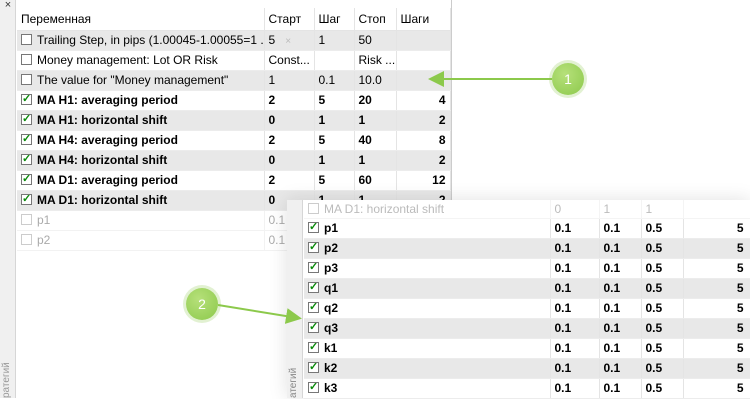 The height and width of the screenshot is (399, 750). I want to click on parameter-row: p10.10.10.55, so click(527, 228).